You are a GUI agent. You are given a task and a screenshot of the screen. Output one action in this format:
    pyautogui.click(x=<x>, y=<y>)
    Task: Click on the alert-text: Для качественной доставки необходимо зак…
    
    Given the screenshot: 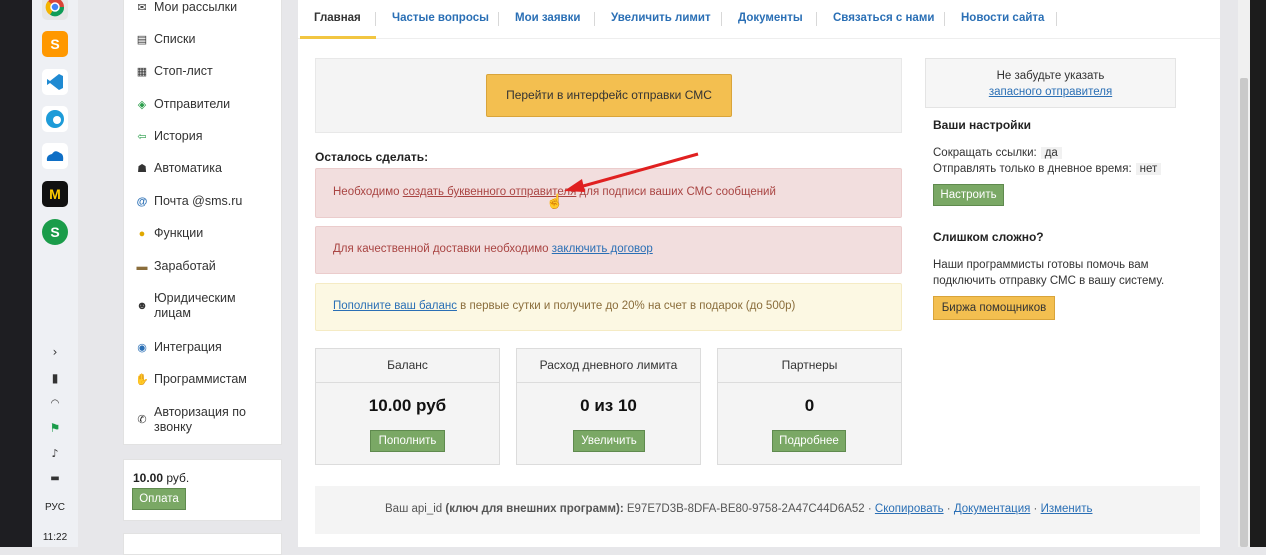 What is the action you would take?
    pyautogui.click(x=493, y=249)
    